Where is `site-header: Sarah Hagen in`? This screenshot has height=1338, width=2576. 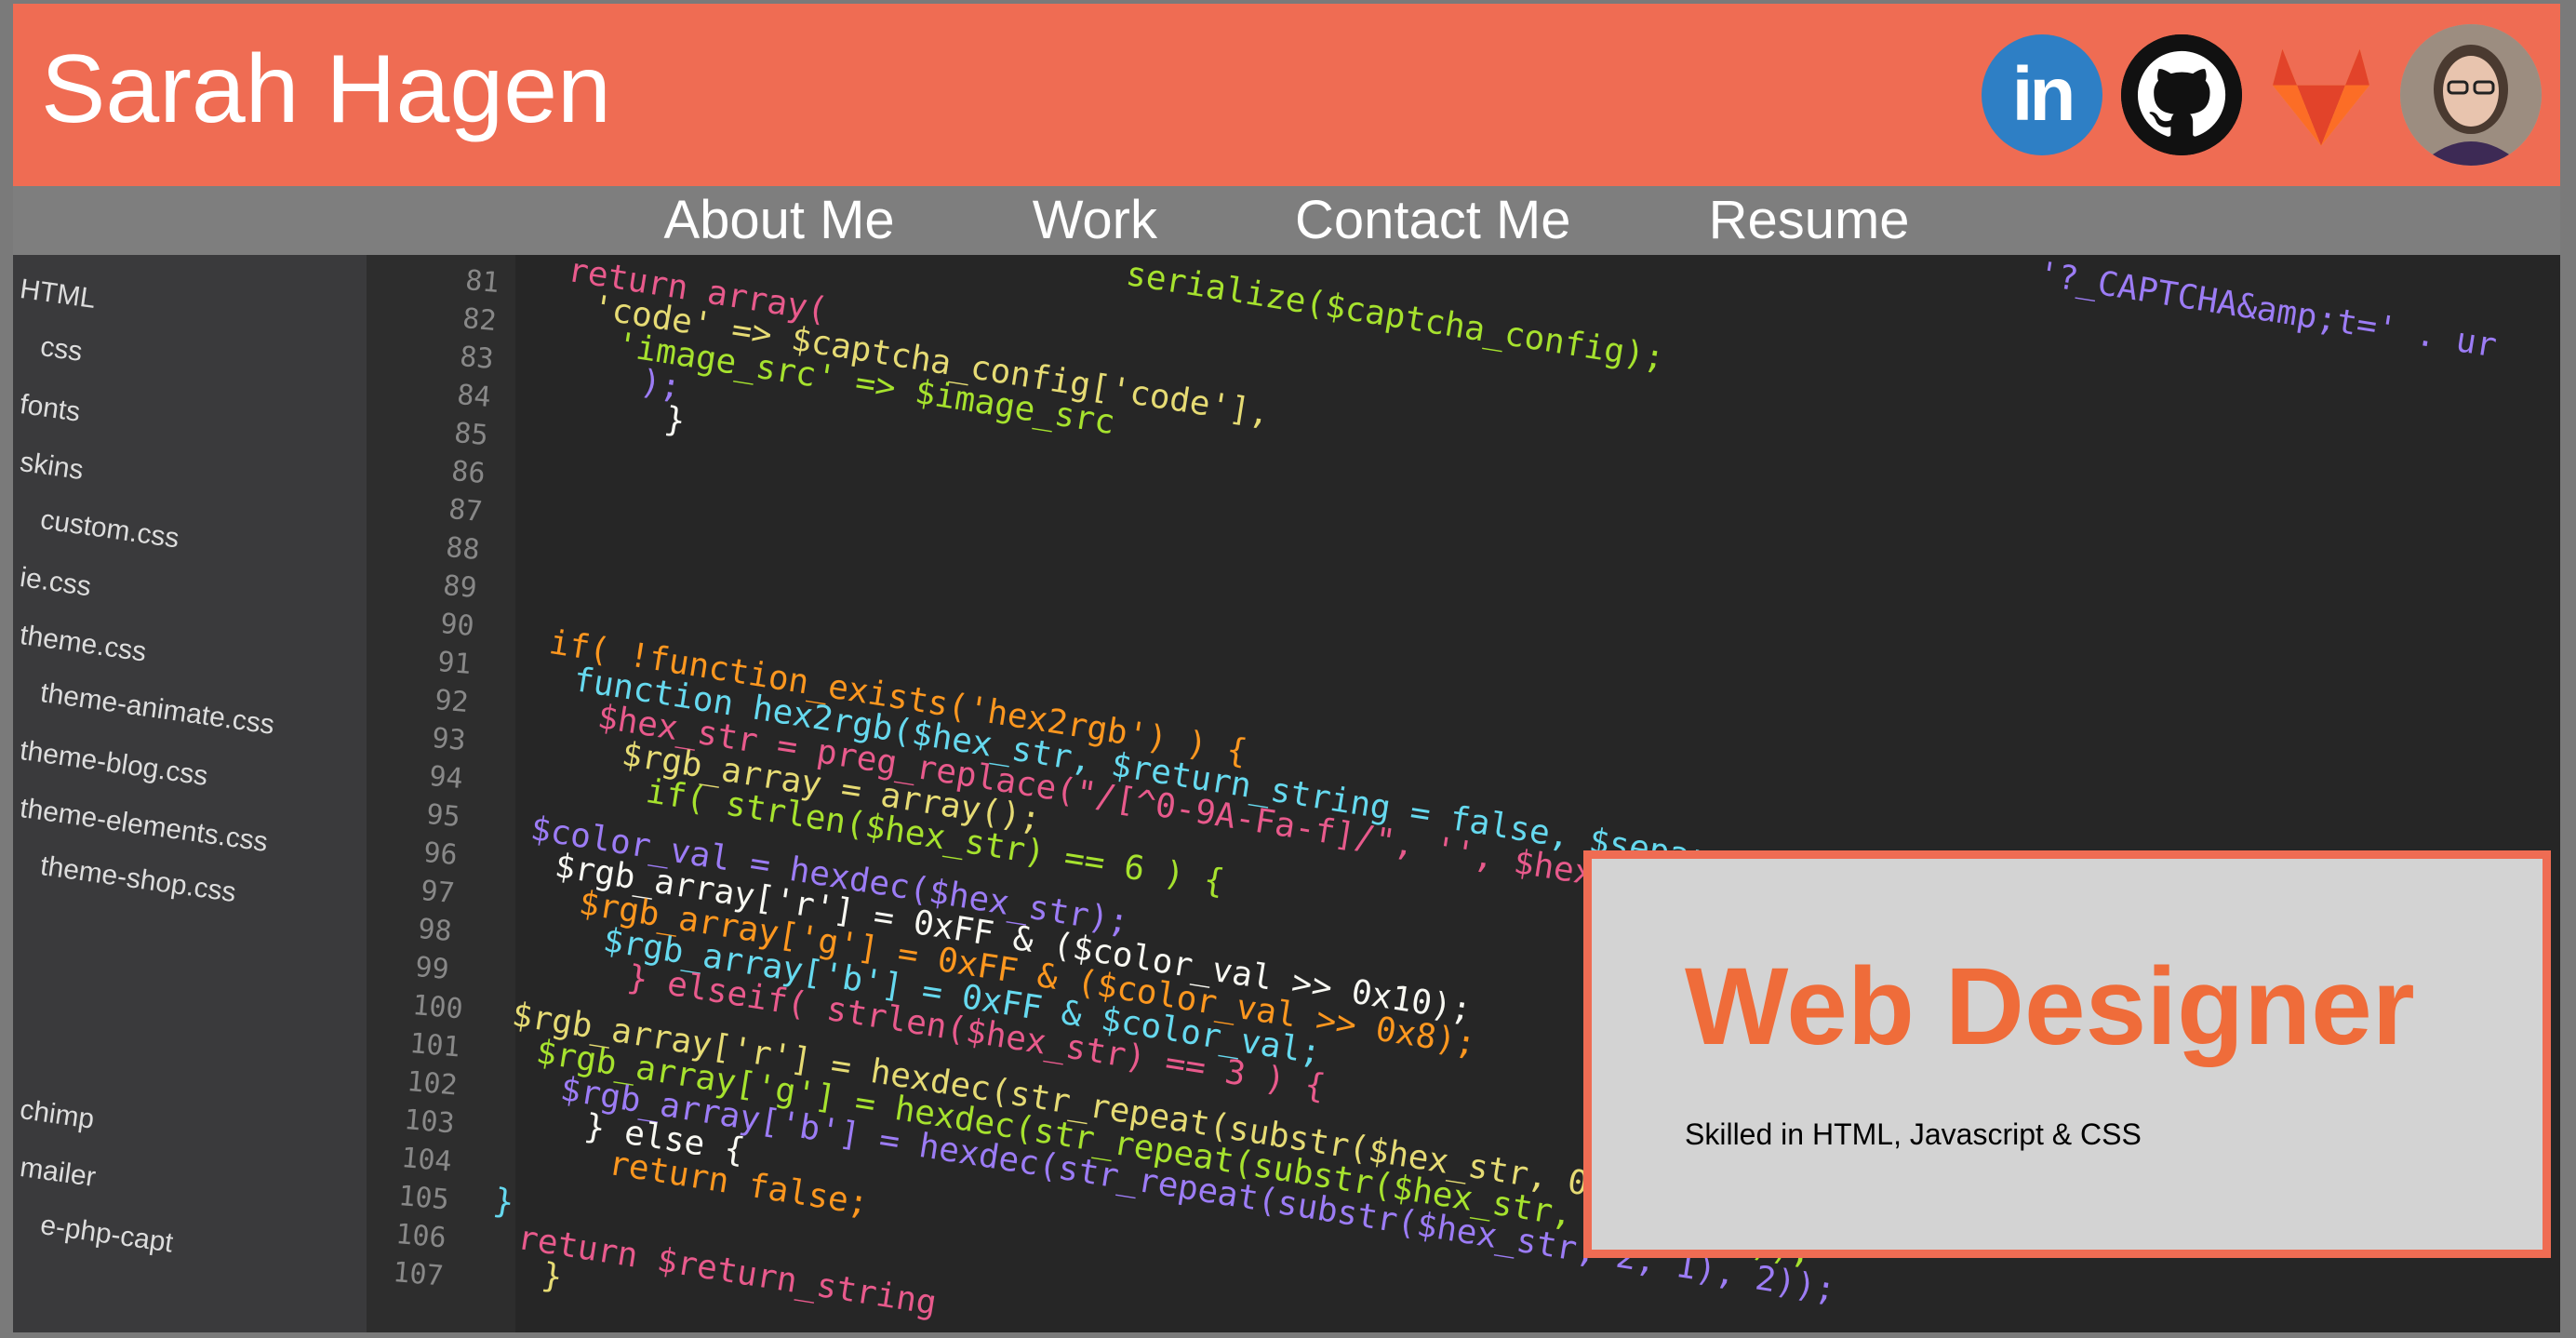
site-header: Sarah Hagen in is located at coordinates (1286, 95).